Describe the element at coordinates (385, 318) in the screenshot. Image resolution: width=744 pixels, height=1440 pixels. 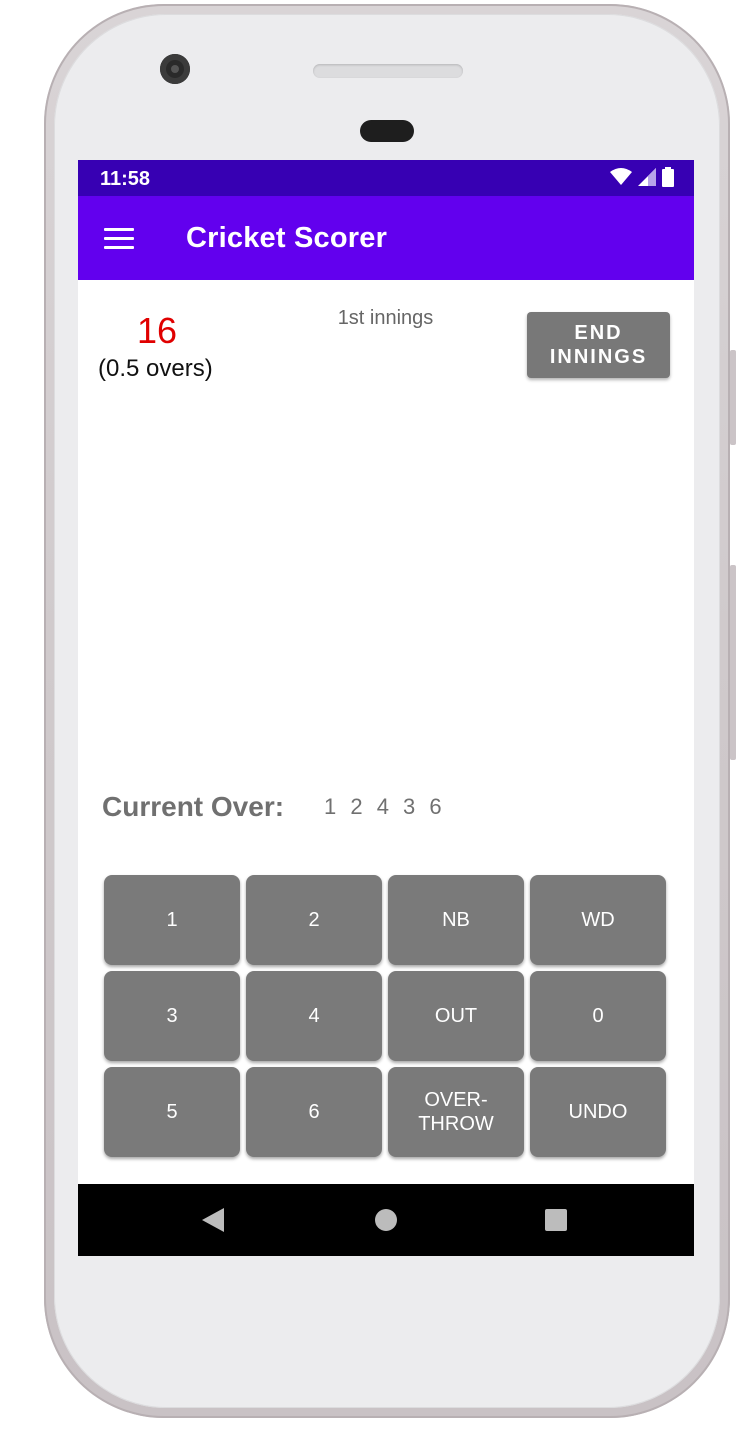
I see `innings-label: 1st innings` at that location.